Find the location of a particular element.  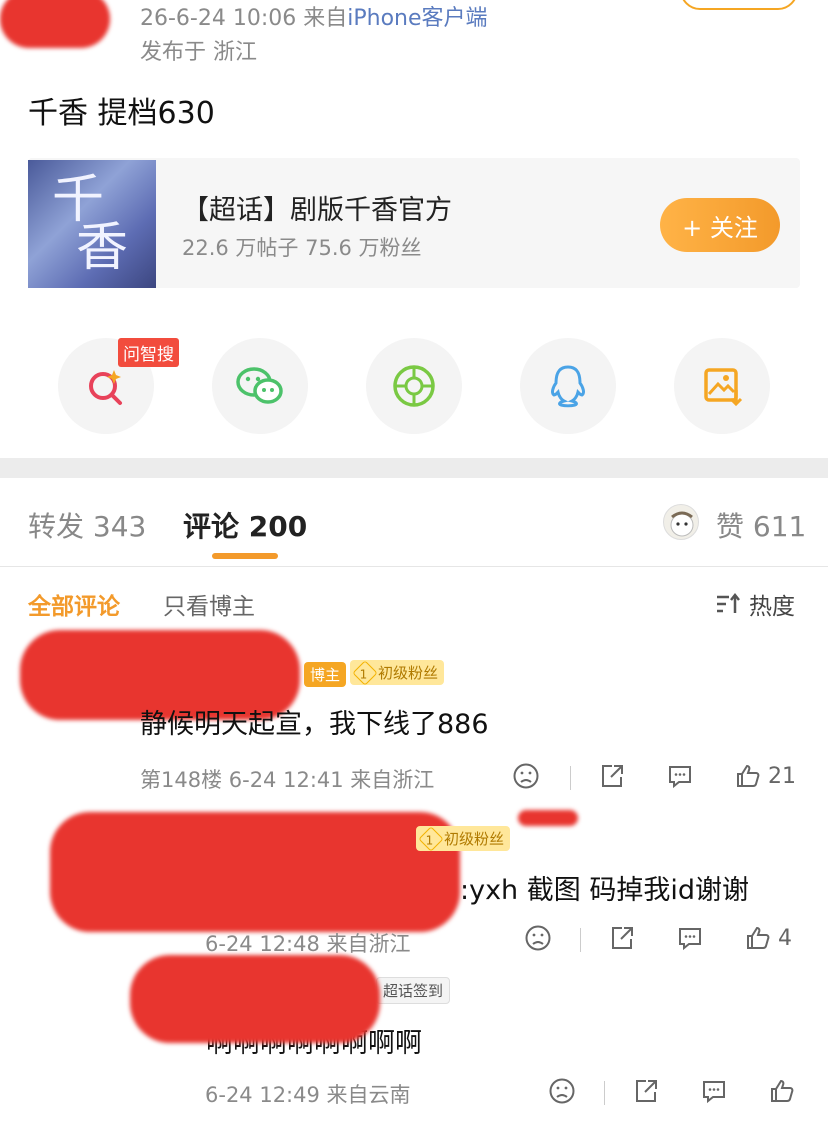

comment-item: 1 初级粉丝 :yxh 截图 码掉我id谢谢 6-24 12:48 来自浙江 4 is located at coordinates (414, 880).